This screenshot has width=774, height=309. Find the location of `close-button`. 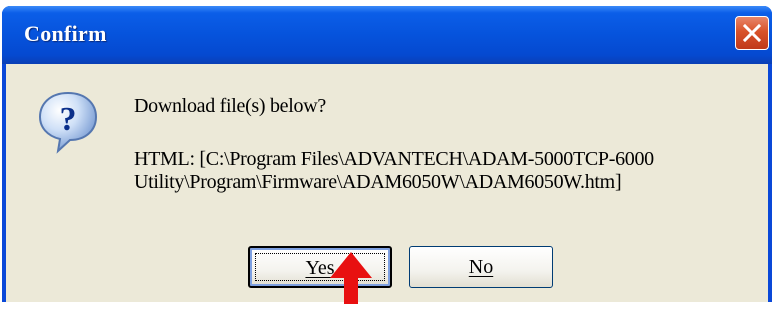

close-button is located at coordinates (752, 33).